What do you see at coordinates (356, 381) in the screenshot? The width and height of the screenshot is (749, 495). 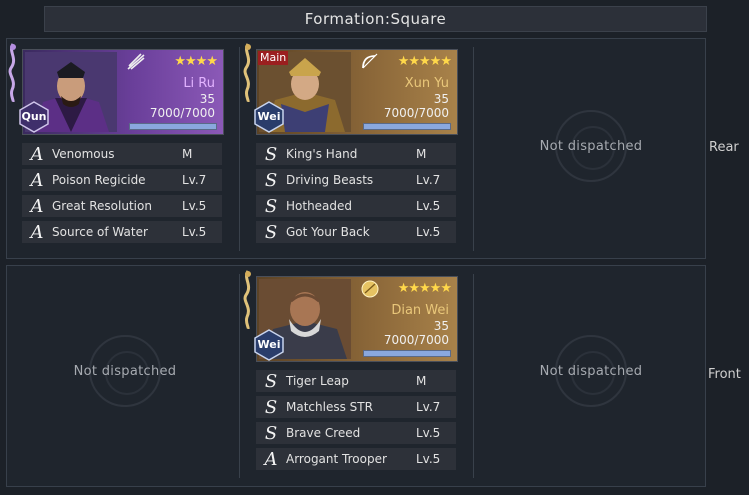 I see `skill-row: S Tiger Leap M` at bounding box center [356, 381].